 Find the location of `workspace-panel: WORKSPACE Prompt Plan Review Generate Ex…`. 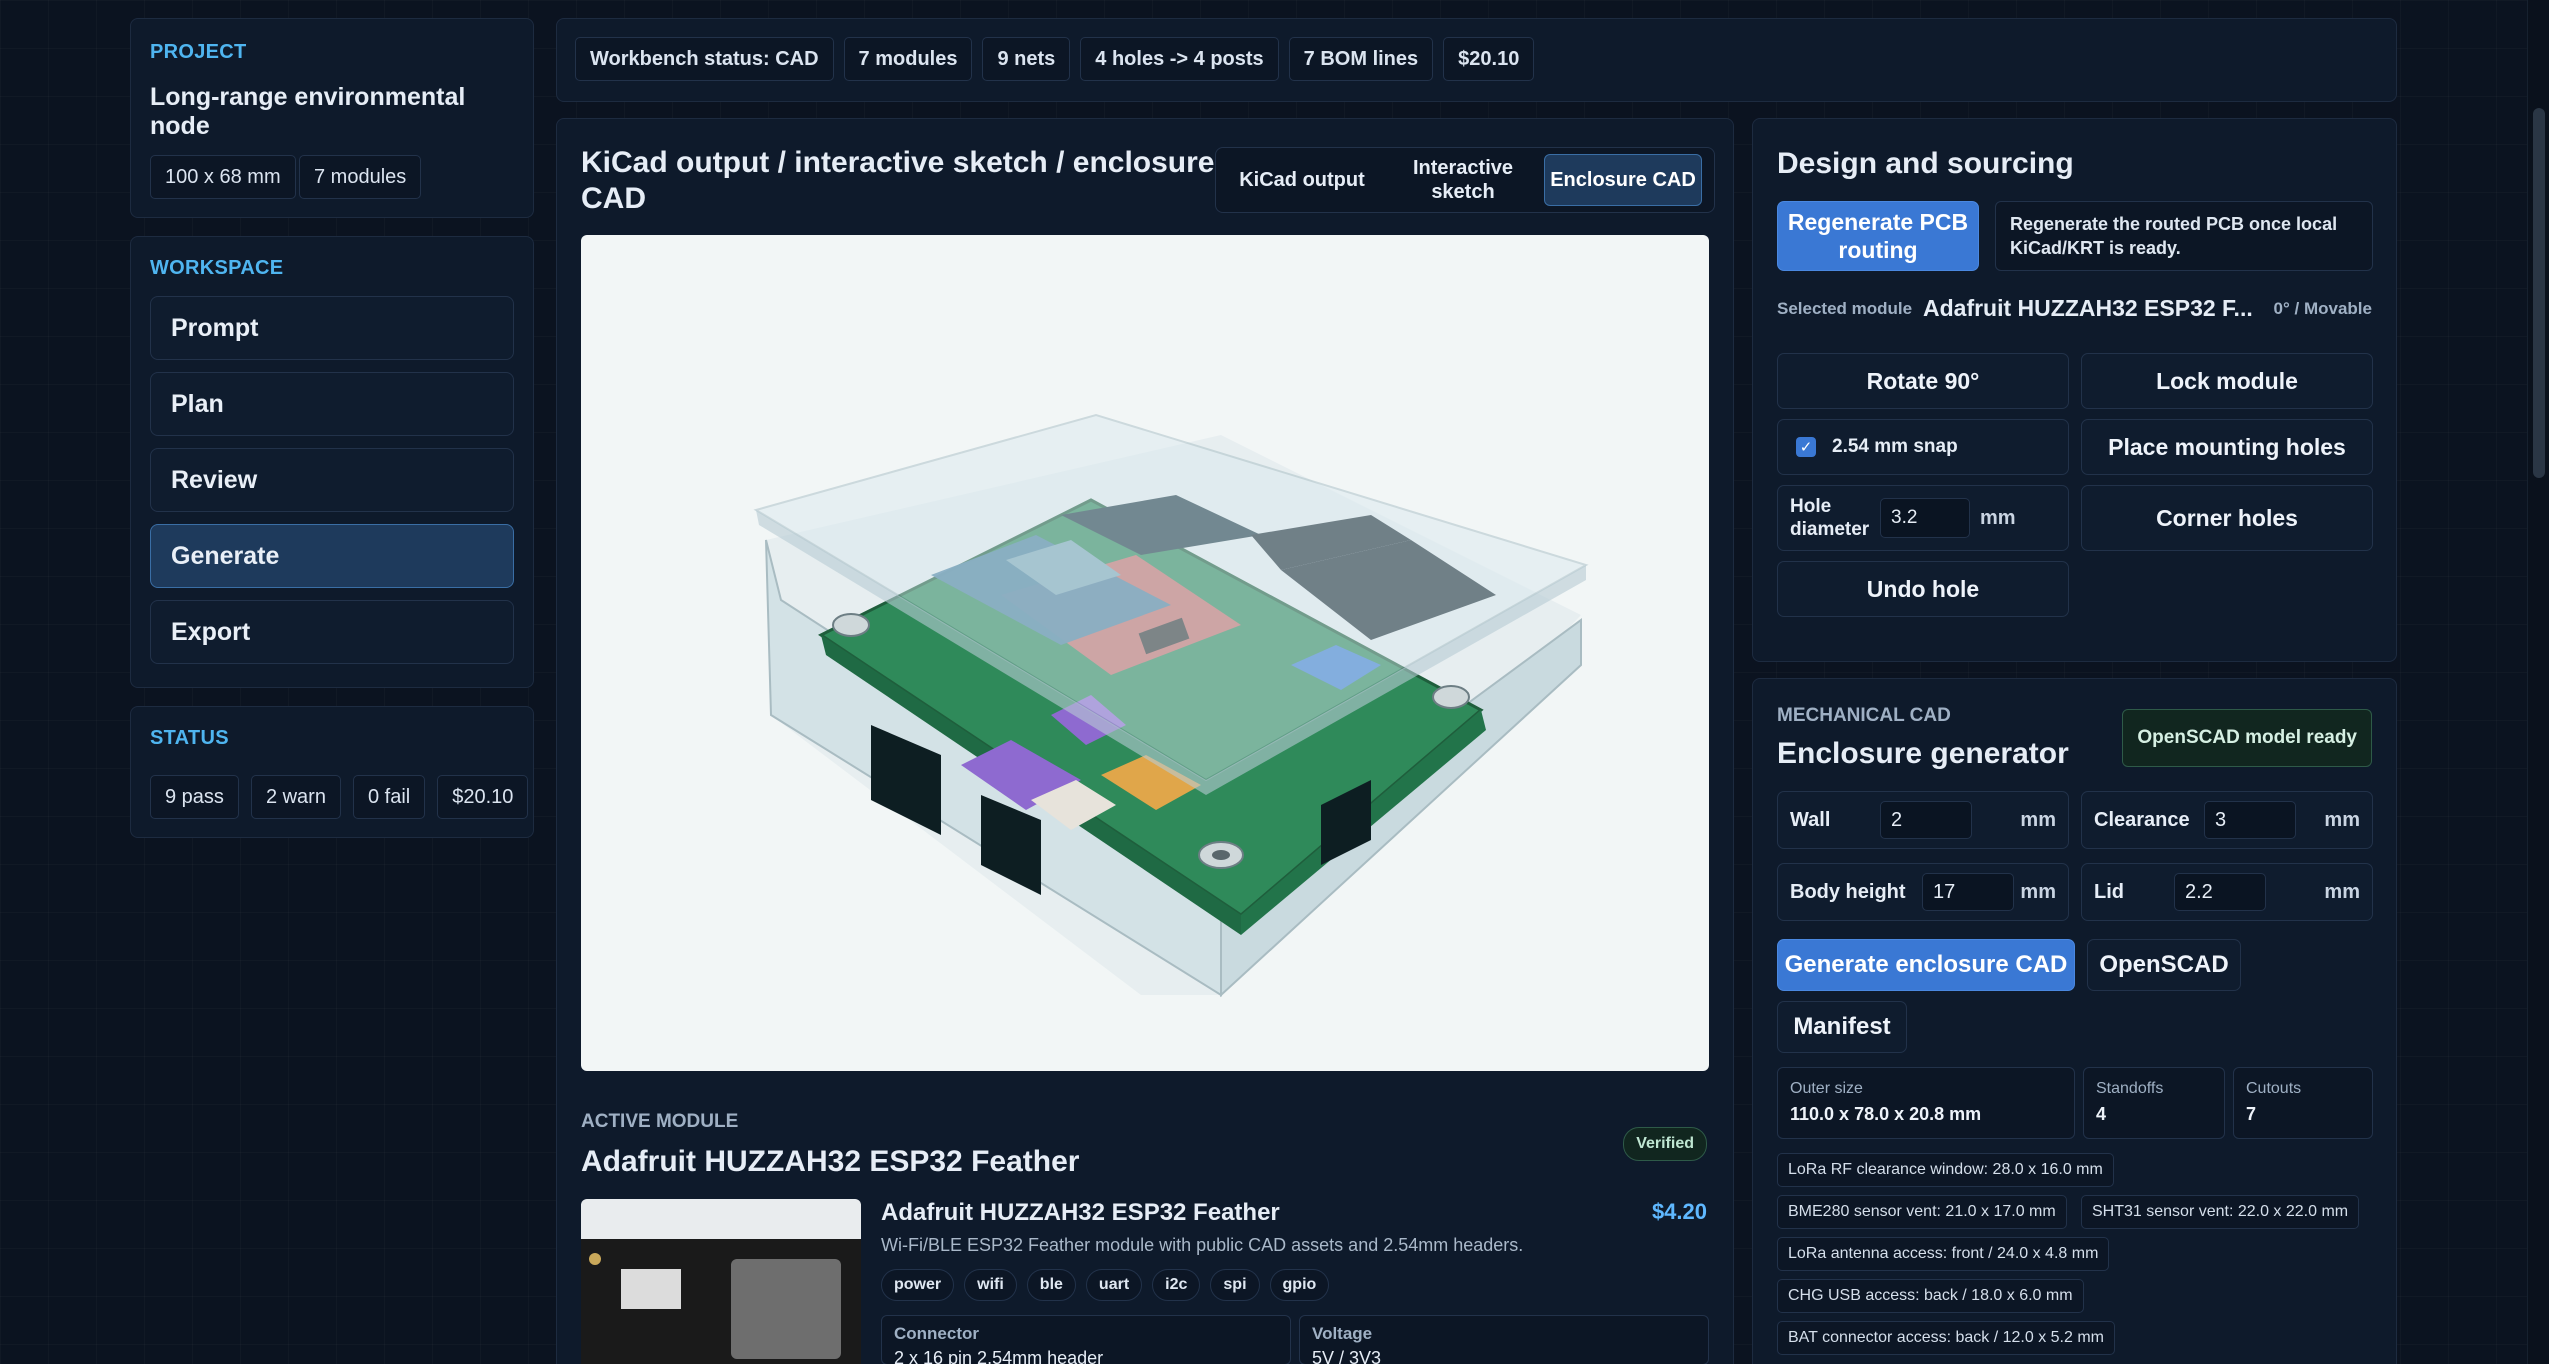

workspace-panel: WORKSPACE Prompt Plan Review Generate Ex… is located at coordinates (332, 462).